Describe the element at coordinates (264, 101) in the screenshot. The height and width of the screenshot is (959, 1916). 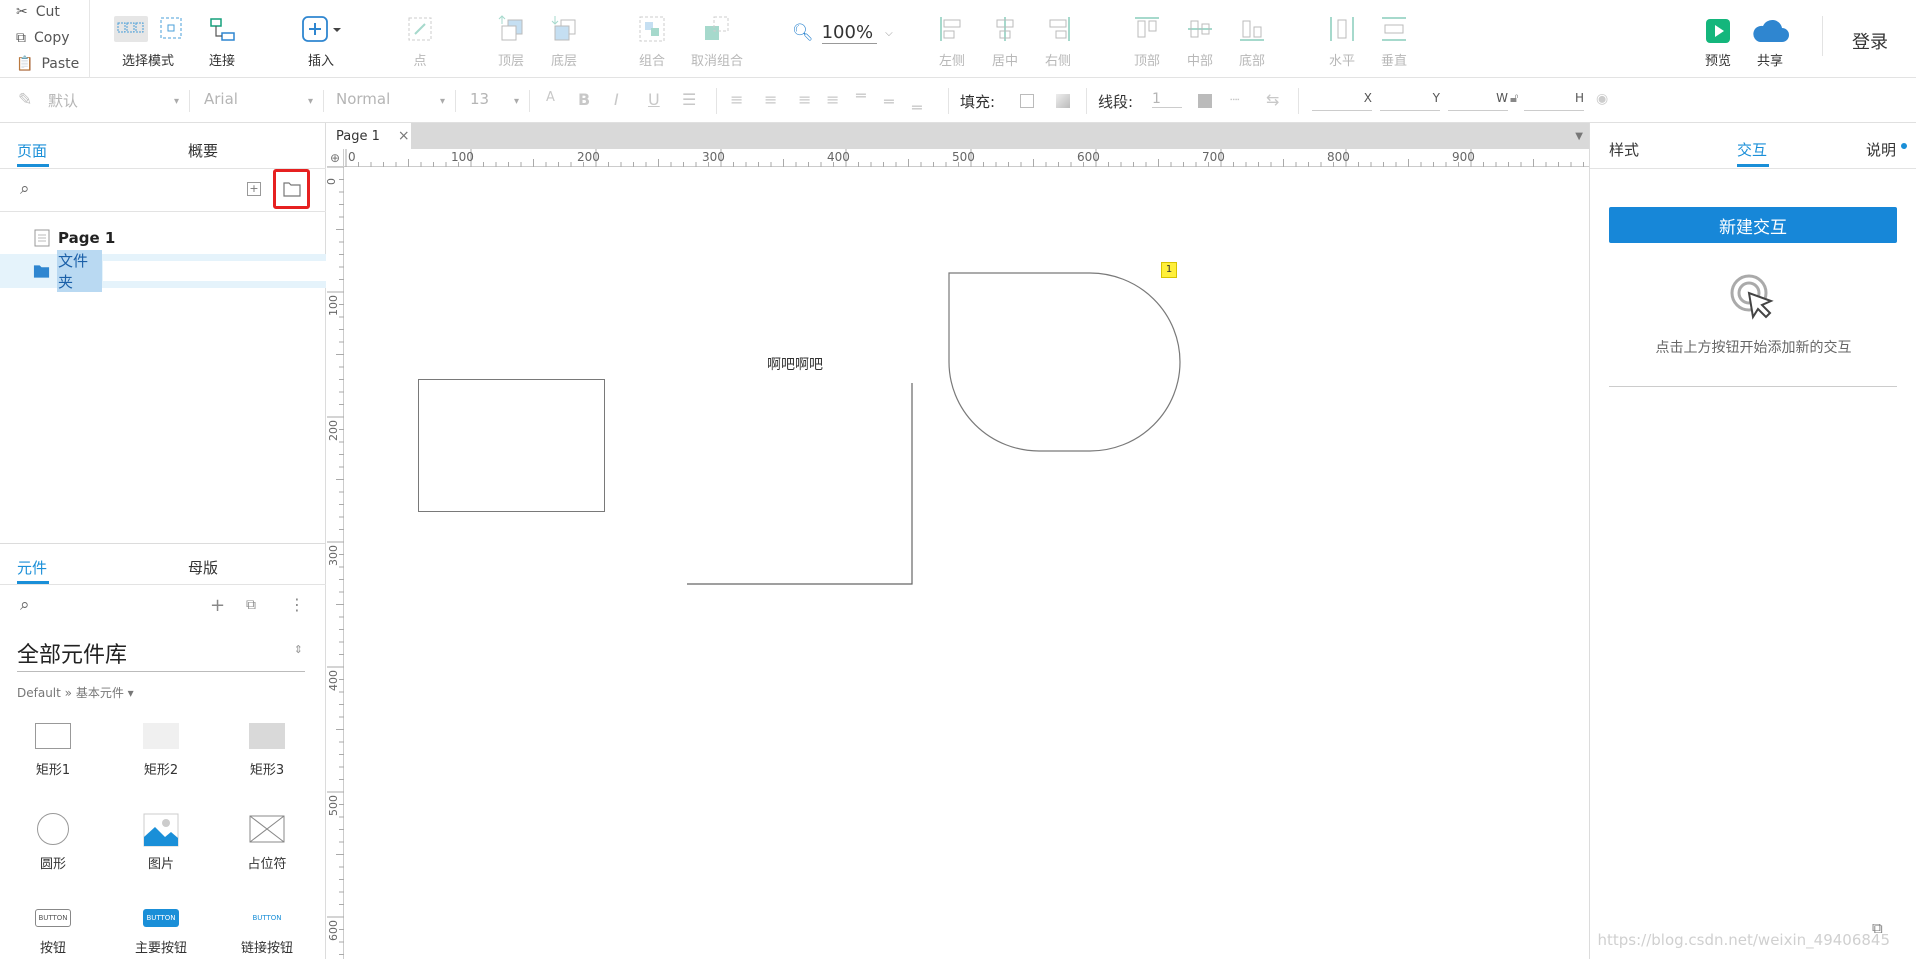
I see `font-select: Arial ▾` at that location.